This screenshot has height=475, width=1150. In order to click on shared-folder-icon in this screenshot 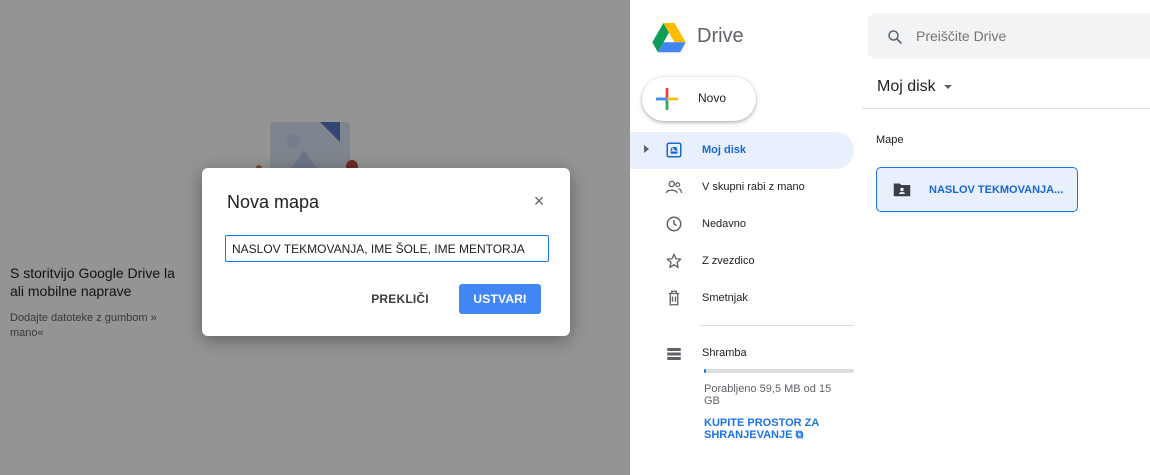, I will do `click(902, 190)`.